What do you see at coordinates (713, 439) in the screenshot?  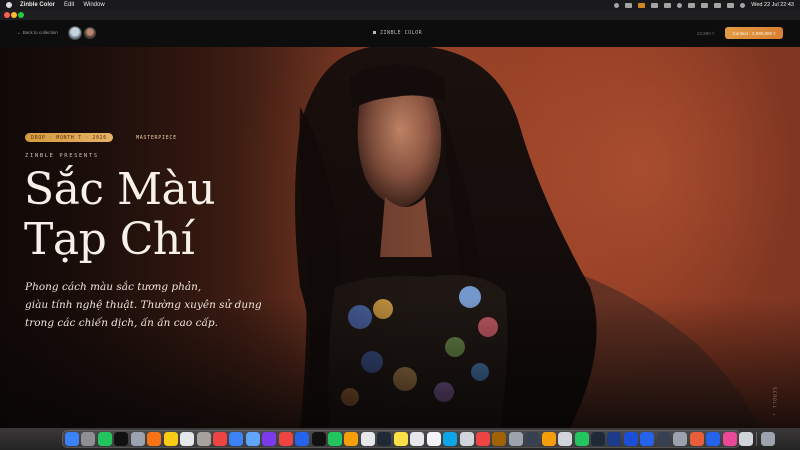 I see `dock-folder-2-icon` at bounding box center [713, 439].